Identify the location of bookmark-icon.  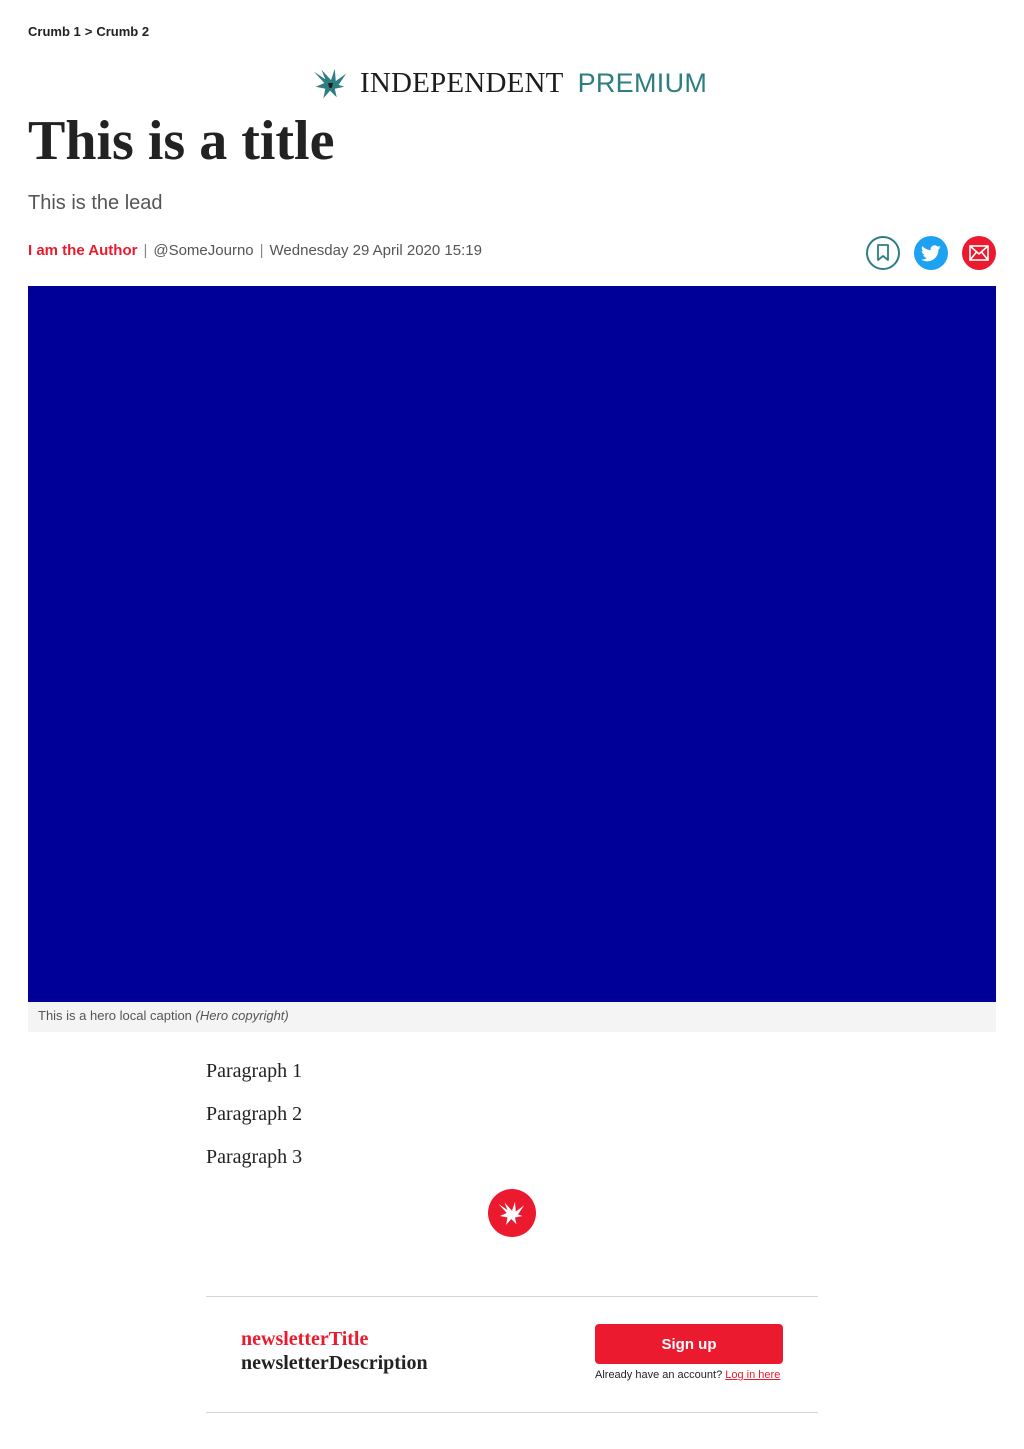
(883, 252).